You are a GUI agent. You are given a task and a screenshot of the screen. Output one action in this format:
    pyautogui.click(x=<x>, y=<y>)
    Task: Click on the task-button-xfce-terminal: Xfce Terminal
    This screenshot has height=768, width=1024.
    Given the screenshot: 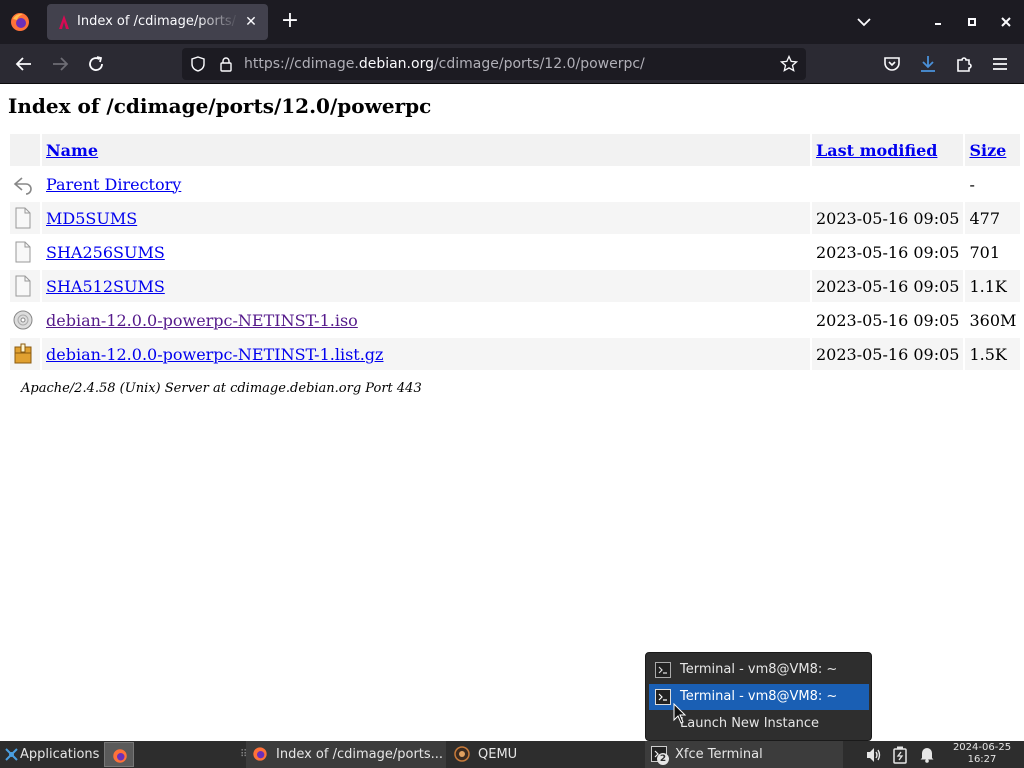 What is the action you would take?
    pyautogui.click(x=744, y=754)
    